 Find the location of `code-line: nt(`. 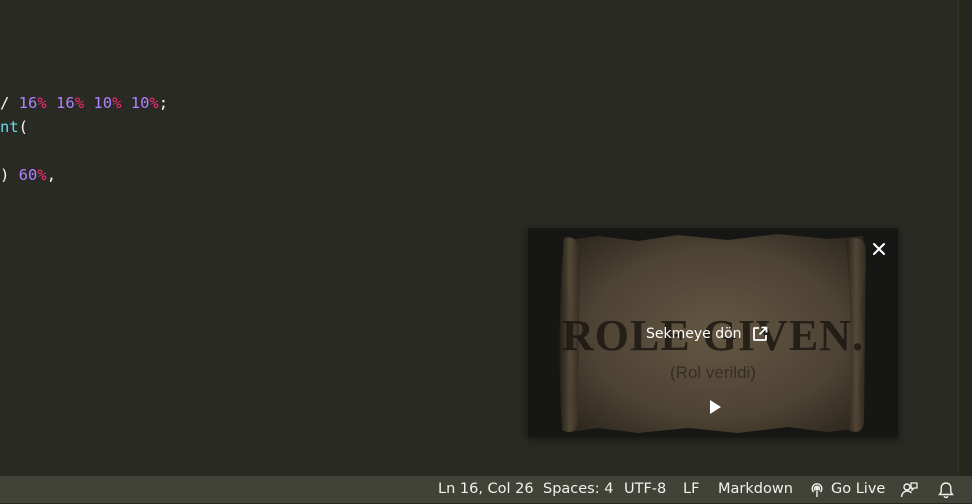

code-line: nt( is located at coordinates (14, 127).